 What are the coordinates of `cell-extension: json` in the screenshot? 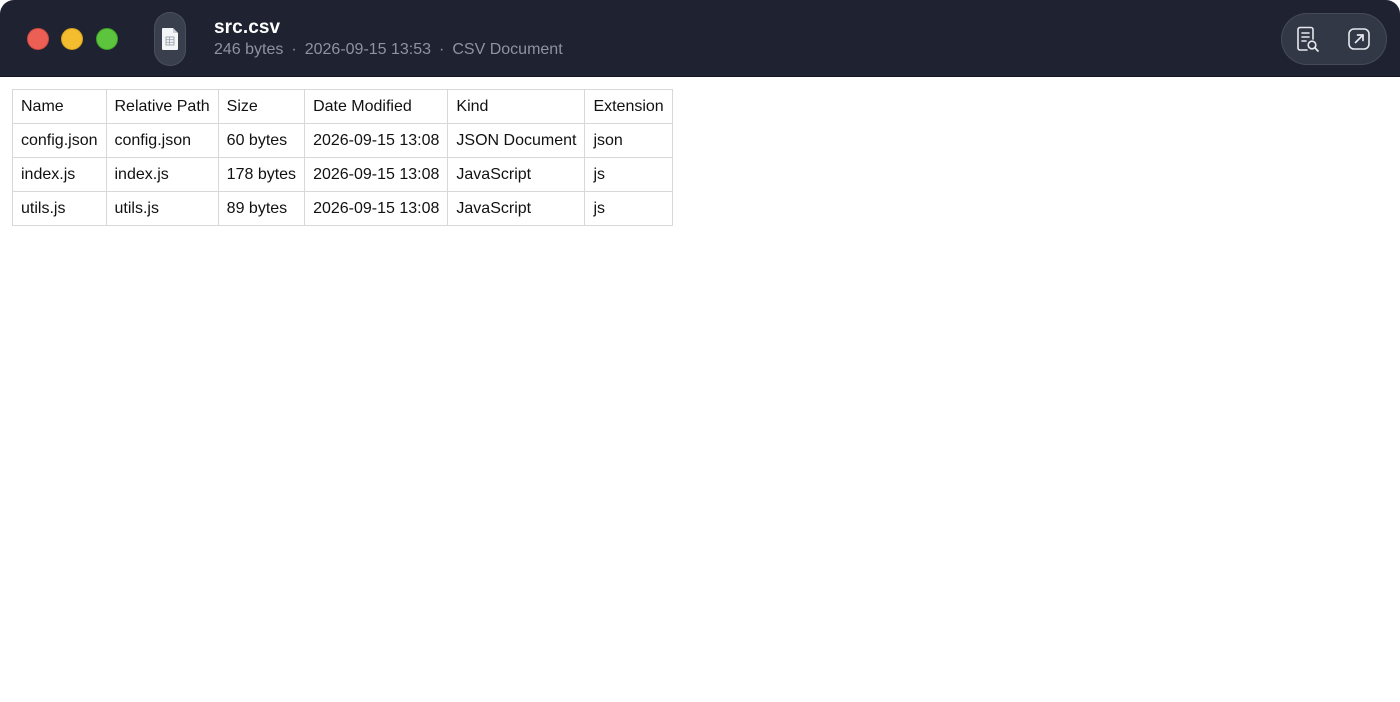 It's located at (628, 140).